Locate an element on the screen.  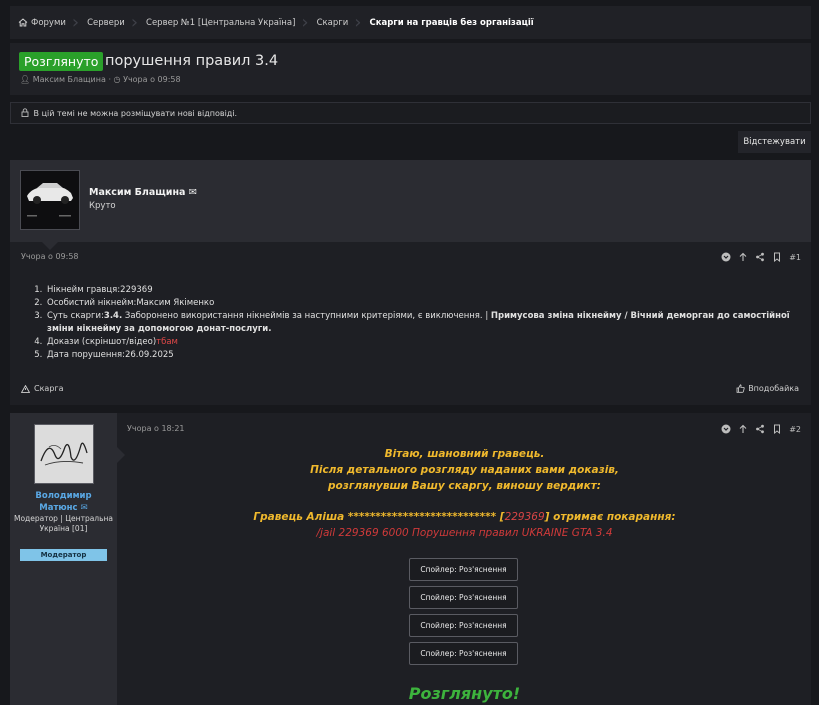
home-icon is located at coordinates (23, 22).